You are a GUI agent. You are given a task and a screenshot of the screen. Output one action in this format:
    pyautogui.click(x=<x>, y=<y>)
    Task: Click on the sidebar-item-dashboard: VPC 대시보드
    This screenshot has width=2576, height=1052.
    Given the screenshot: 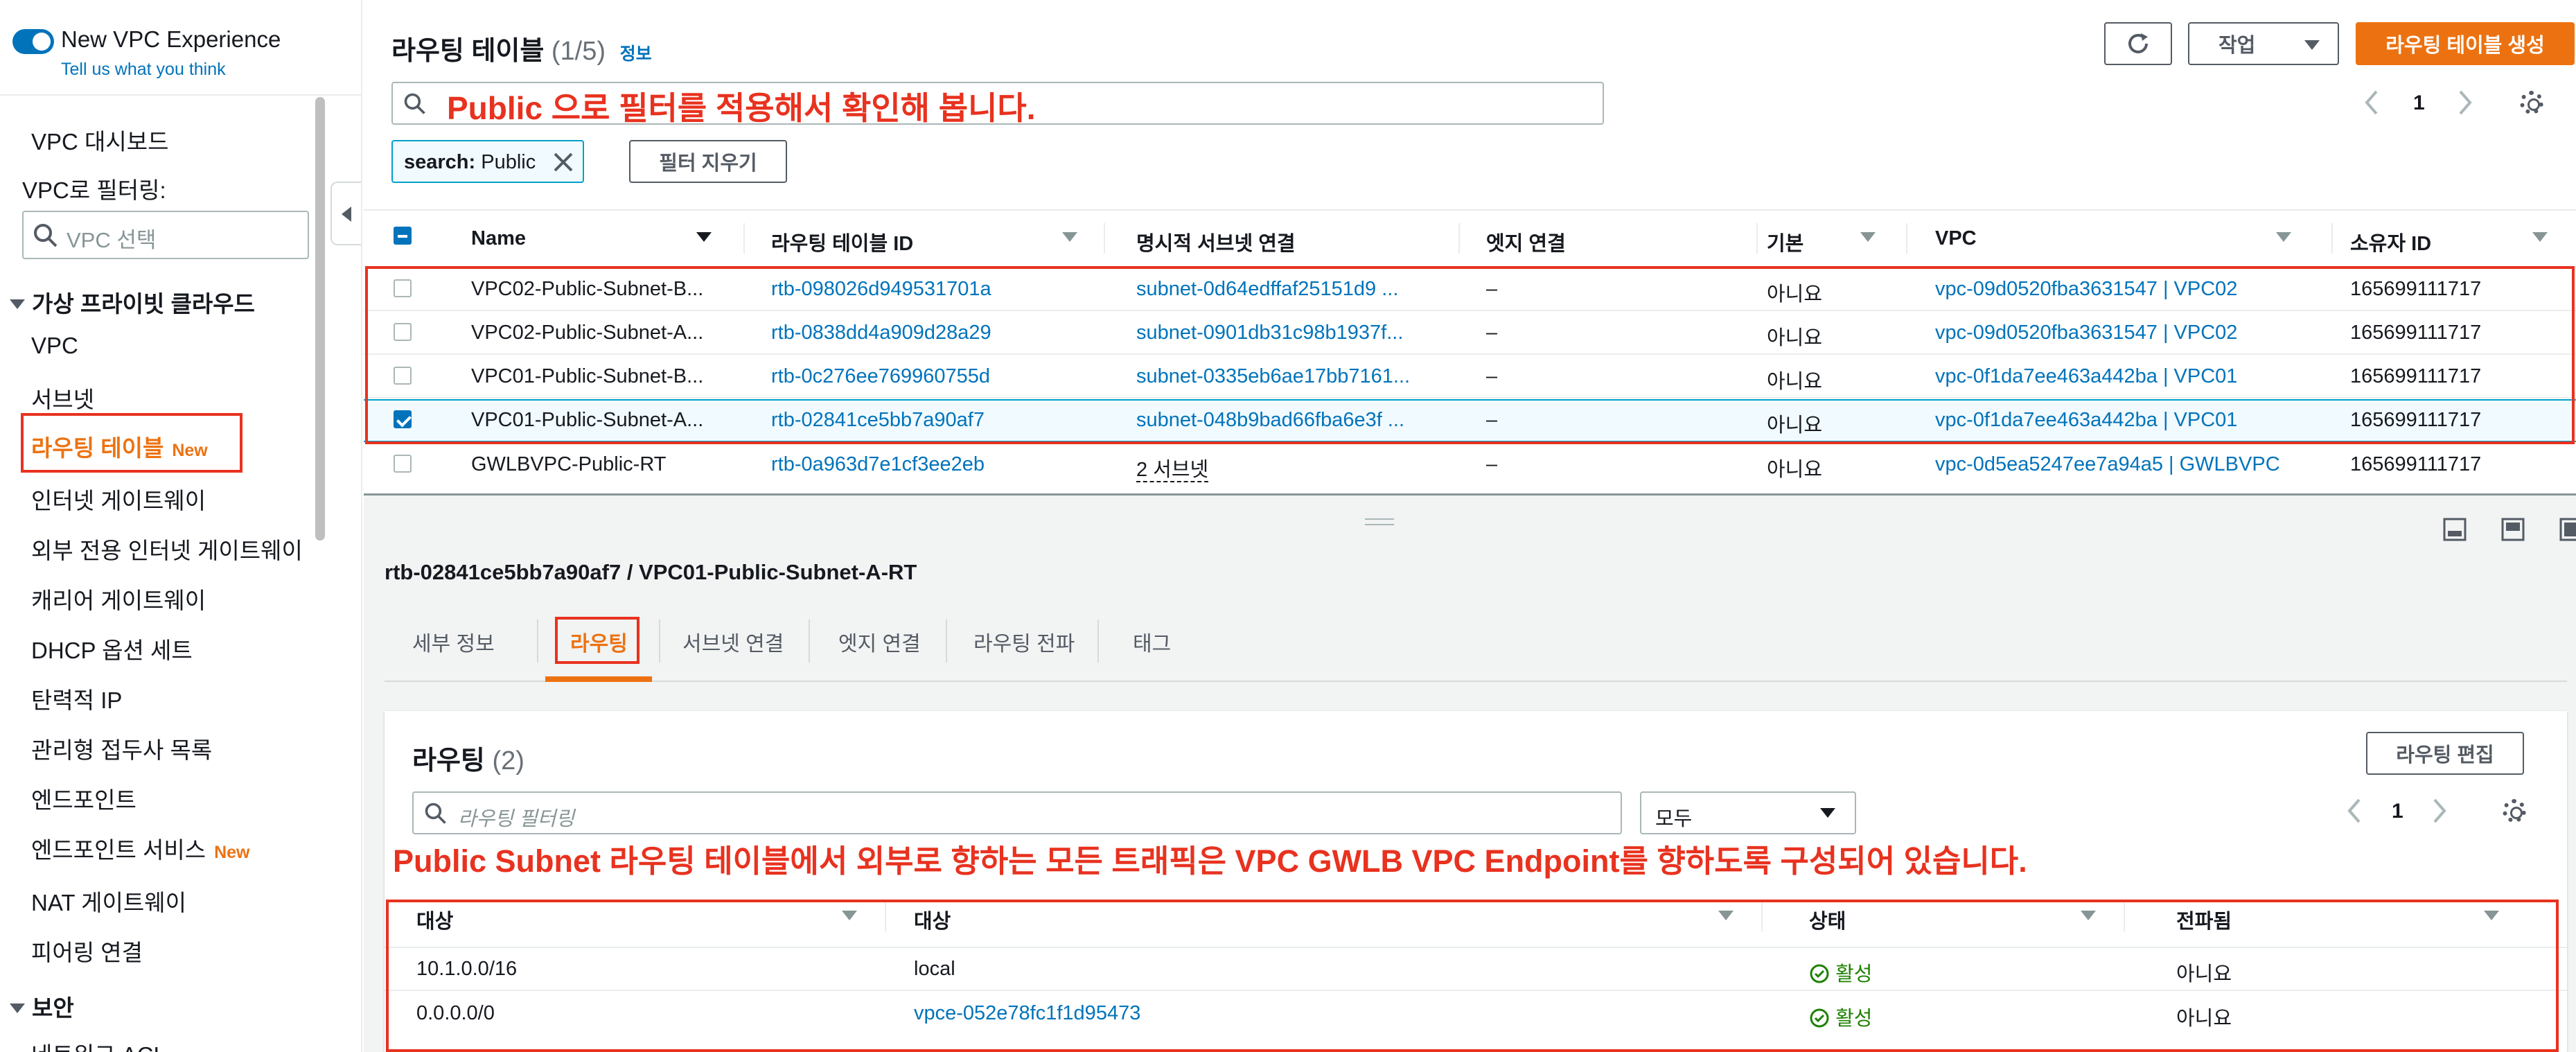 What is the action you would take?
    pyautogui.click(x=99, y=140)
    